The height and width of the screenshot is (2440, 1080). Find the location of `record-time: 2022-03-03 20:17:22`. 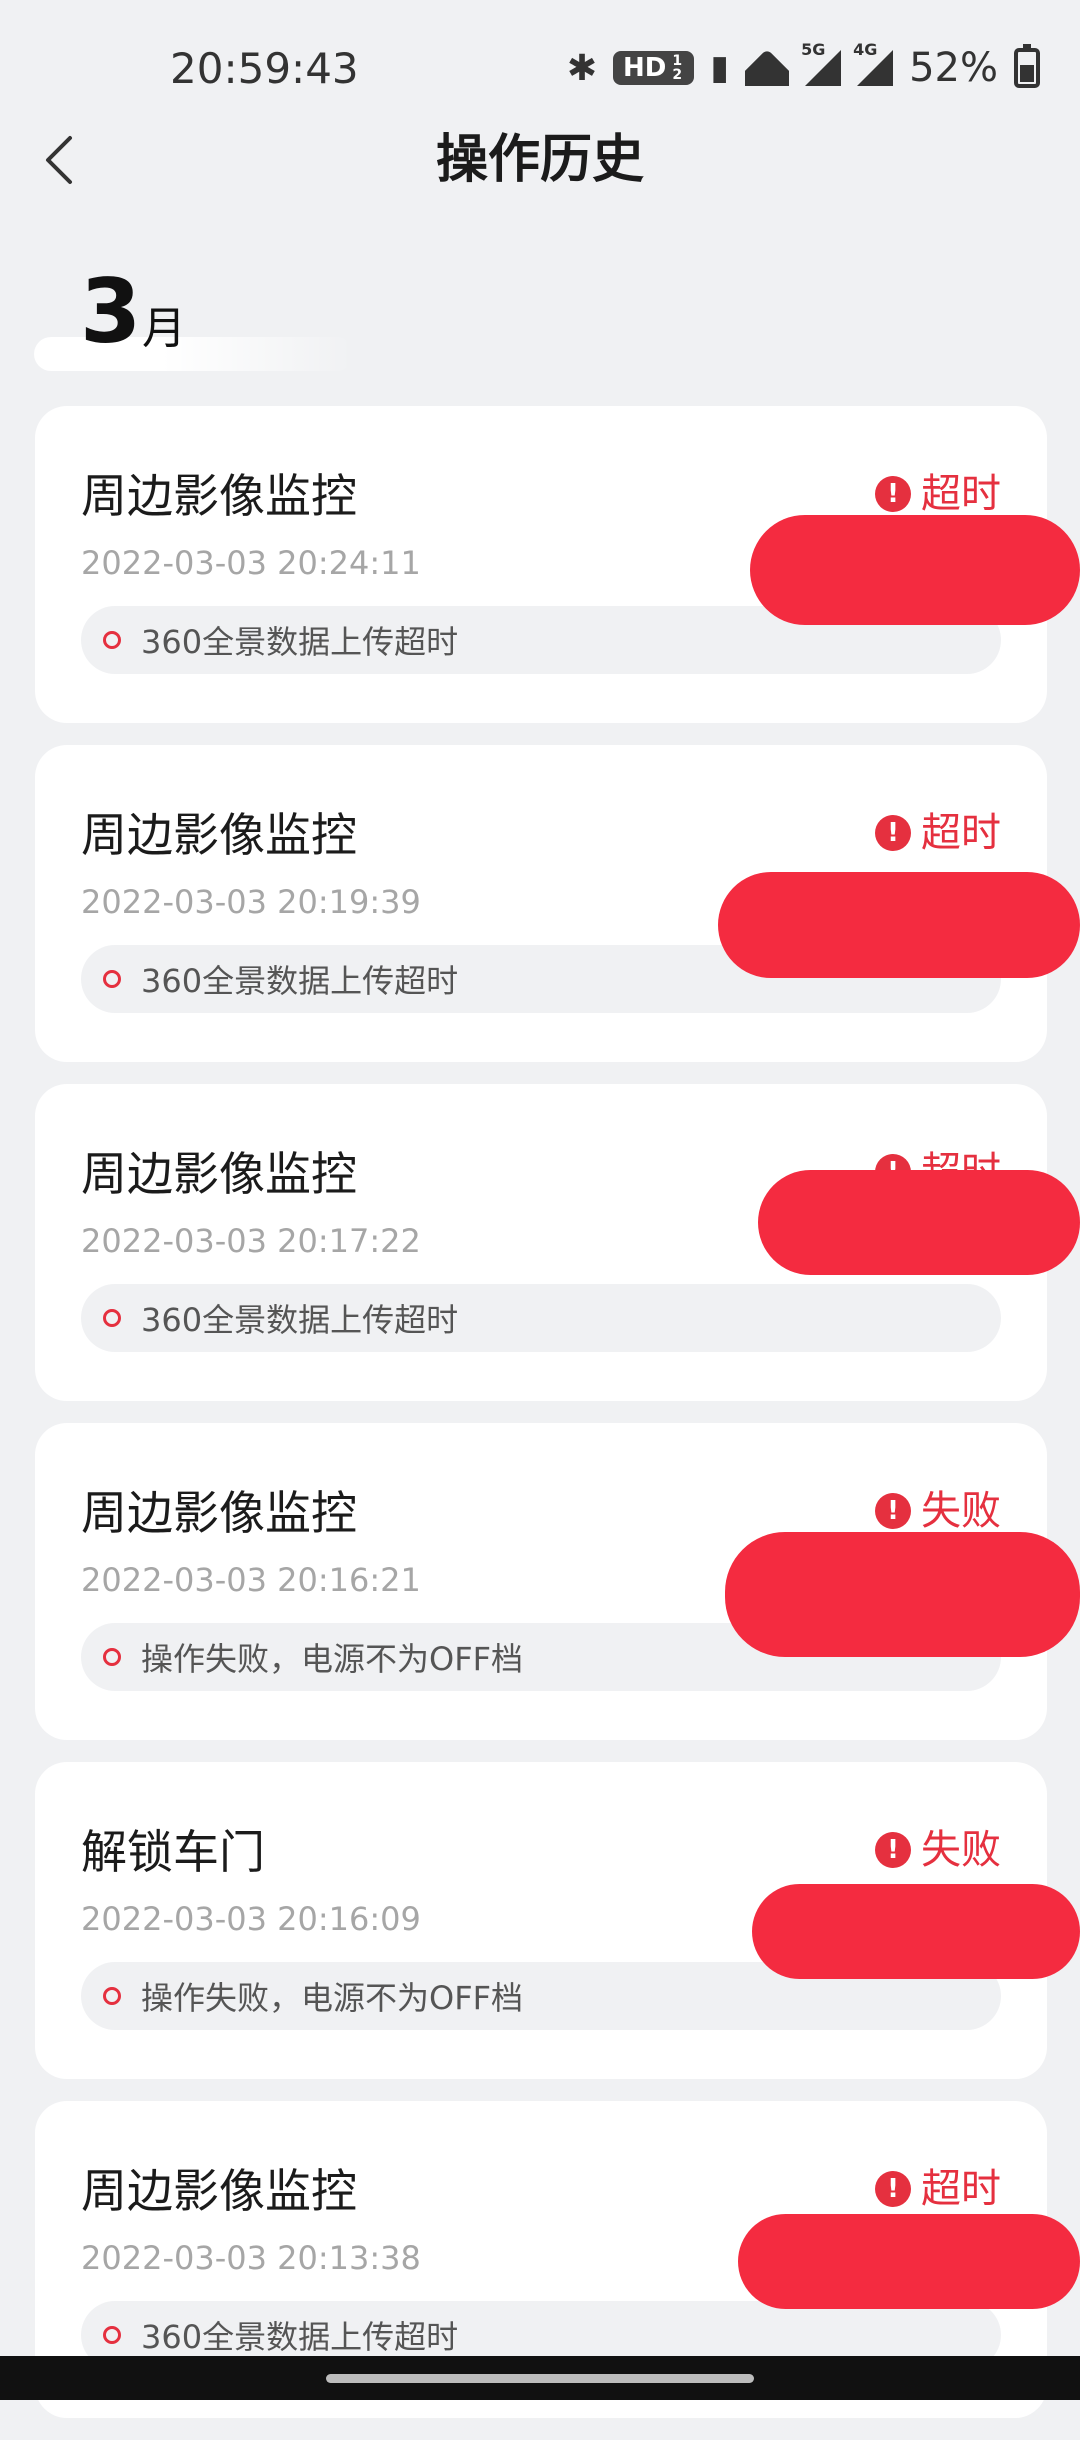

record-time: 2022-03-03 20:17:22 is located at coordinates (251, 1241).